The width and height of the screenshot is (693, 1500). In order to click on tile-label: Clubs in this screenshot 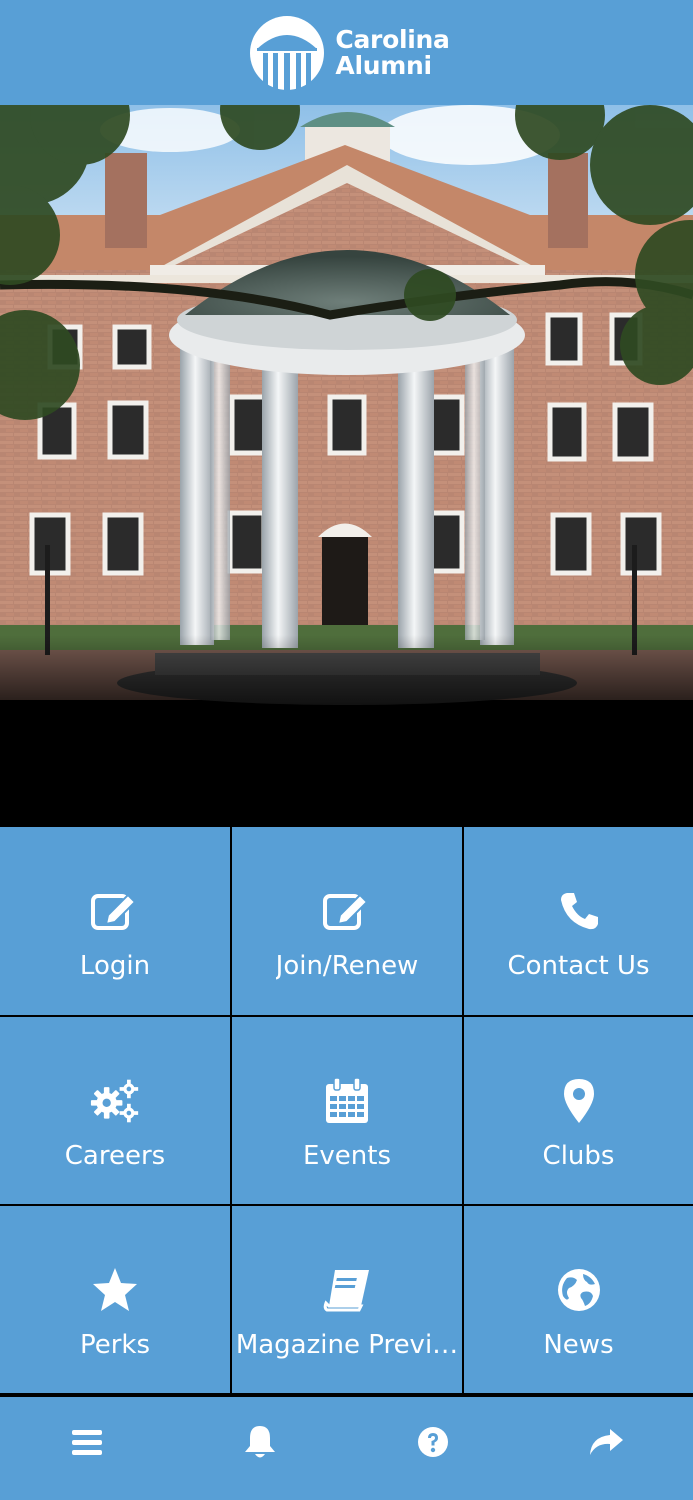, I will do `click(578, 1156)`.